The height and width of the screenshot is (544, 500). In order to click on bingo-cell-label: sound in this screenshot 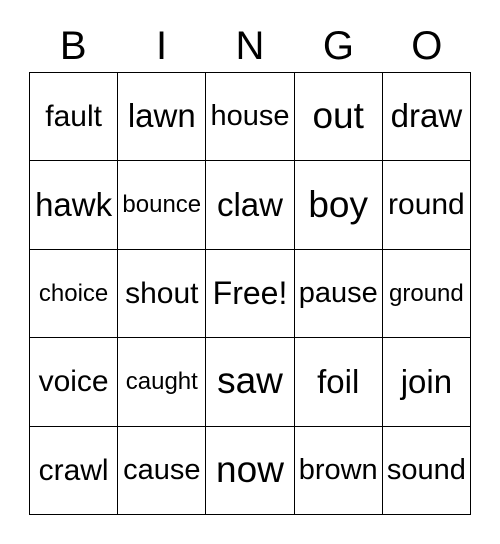, I will do `click(426, 470)`.